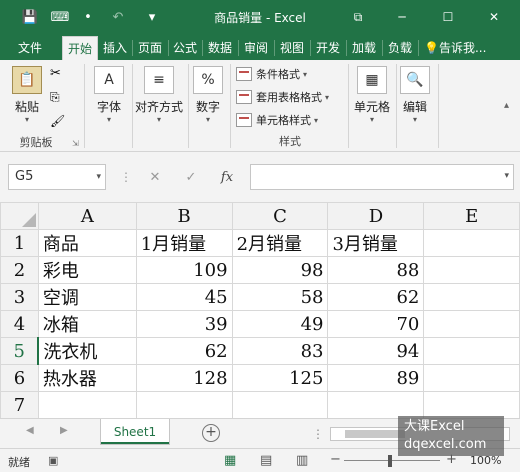 The image size is (520, 472). Describe the element at coordinates (19, 324) in the screenshot. I see `row-header: 4` at that location.